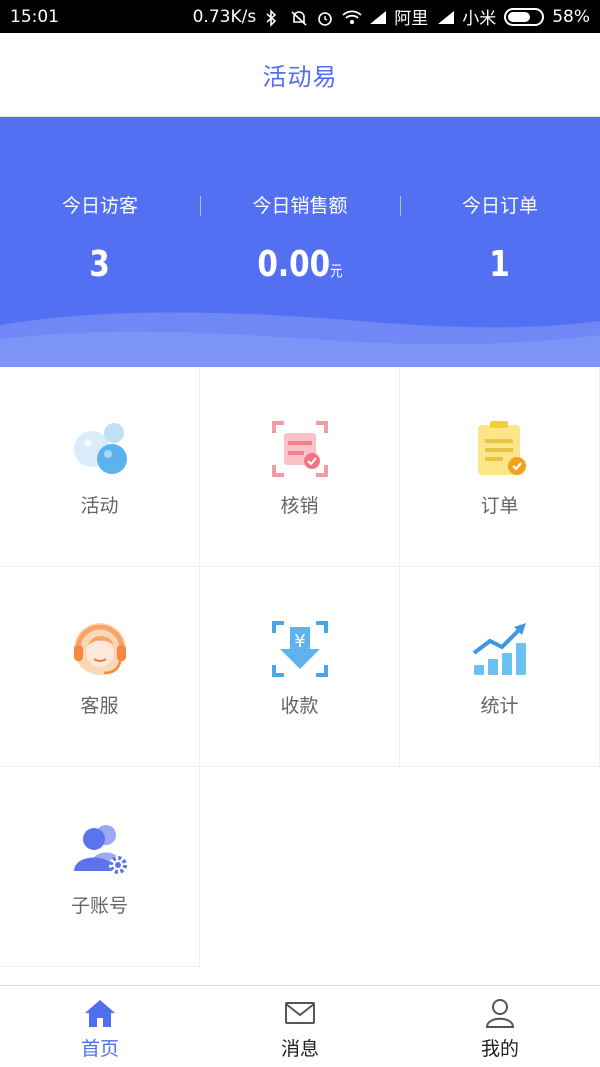 The image size is (600, 1067). Describe the element at coordinates (100, 264) in the screenshot. I see `stat-value: 3` at that location.